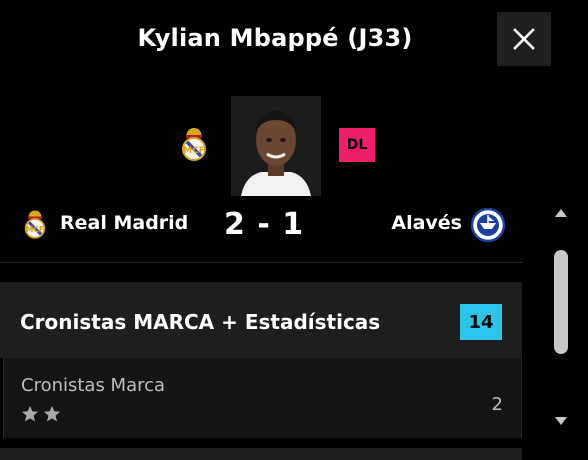 The image size is (588, 460). I want to click on scroll-thumb, so click(561, 302).